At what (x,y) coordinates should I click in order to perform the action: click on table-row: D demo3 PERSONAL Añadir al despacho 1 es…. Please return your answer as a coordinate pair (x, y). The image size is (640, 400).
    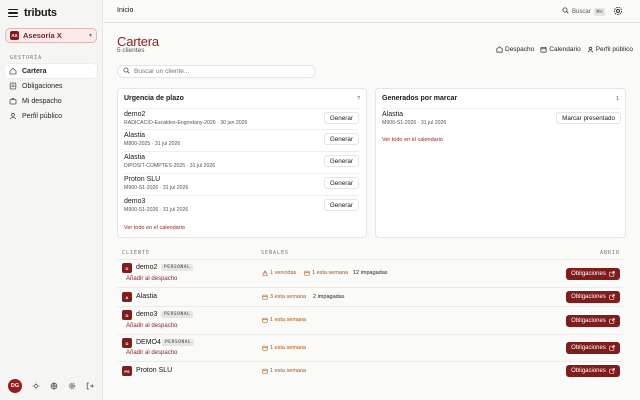
    Looking at the image, I should click on (370, 320).